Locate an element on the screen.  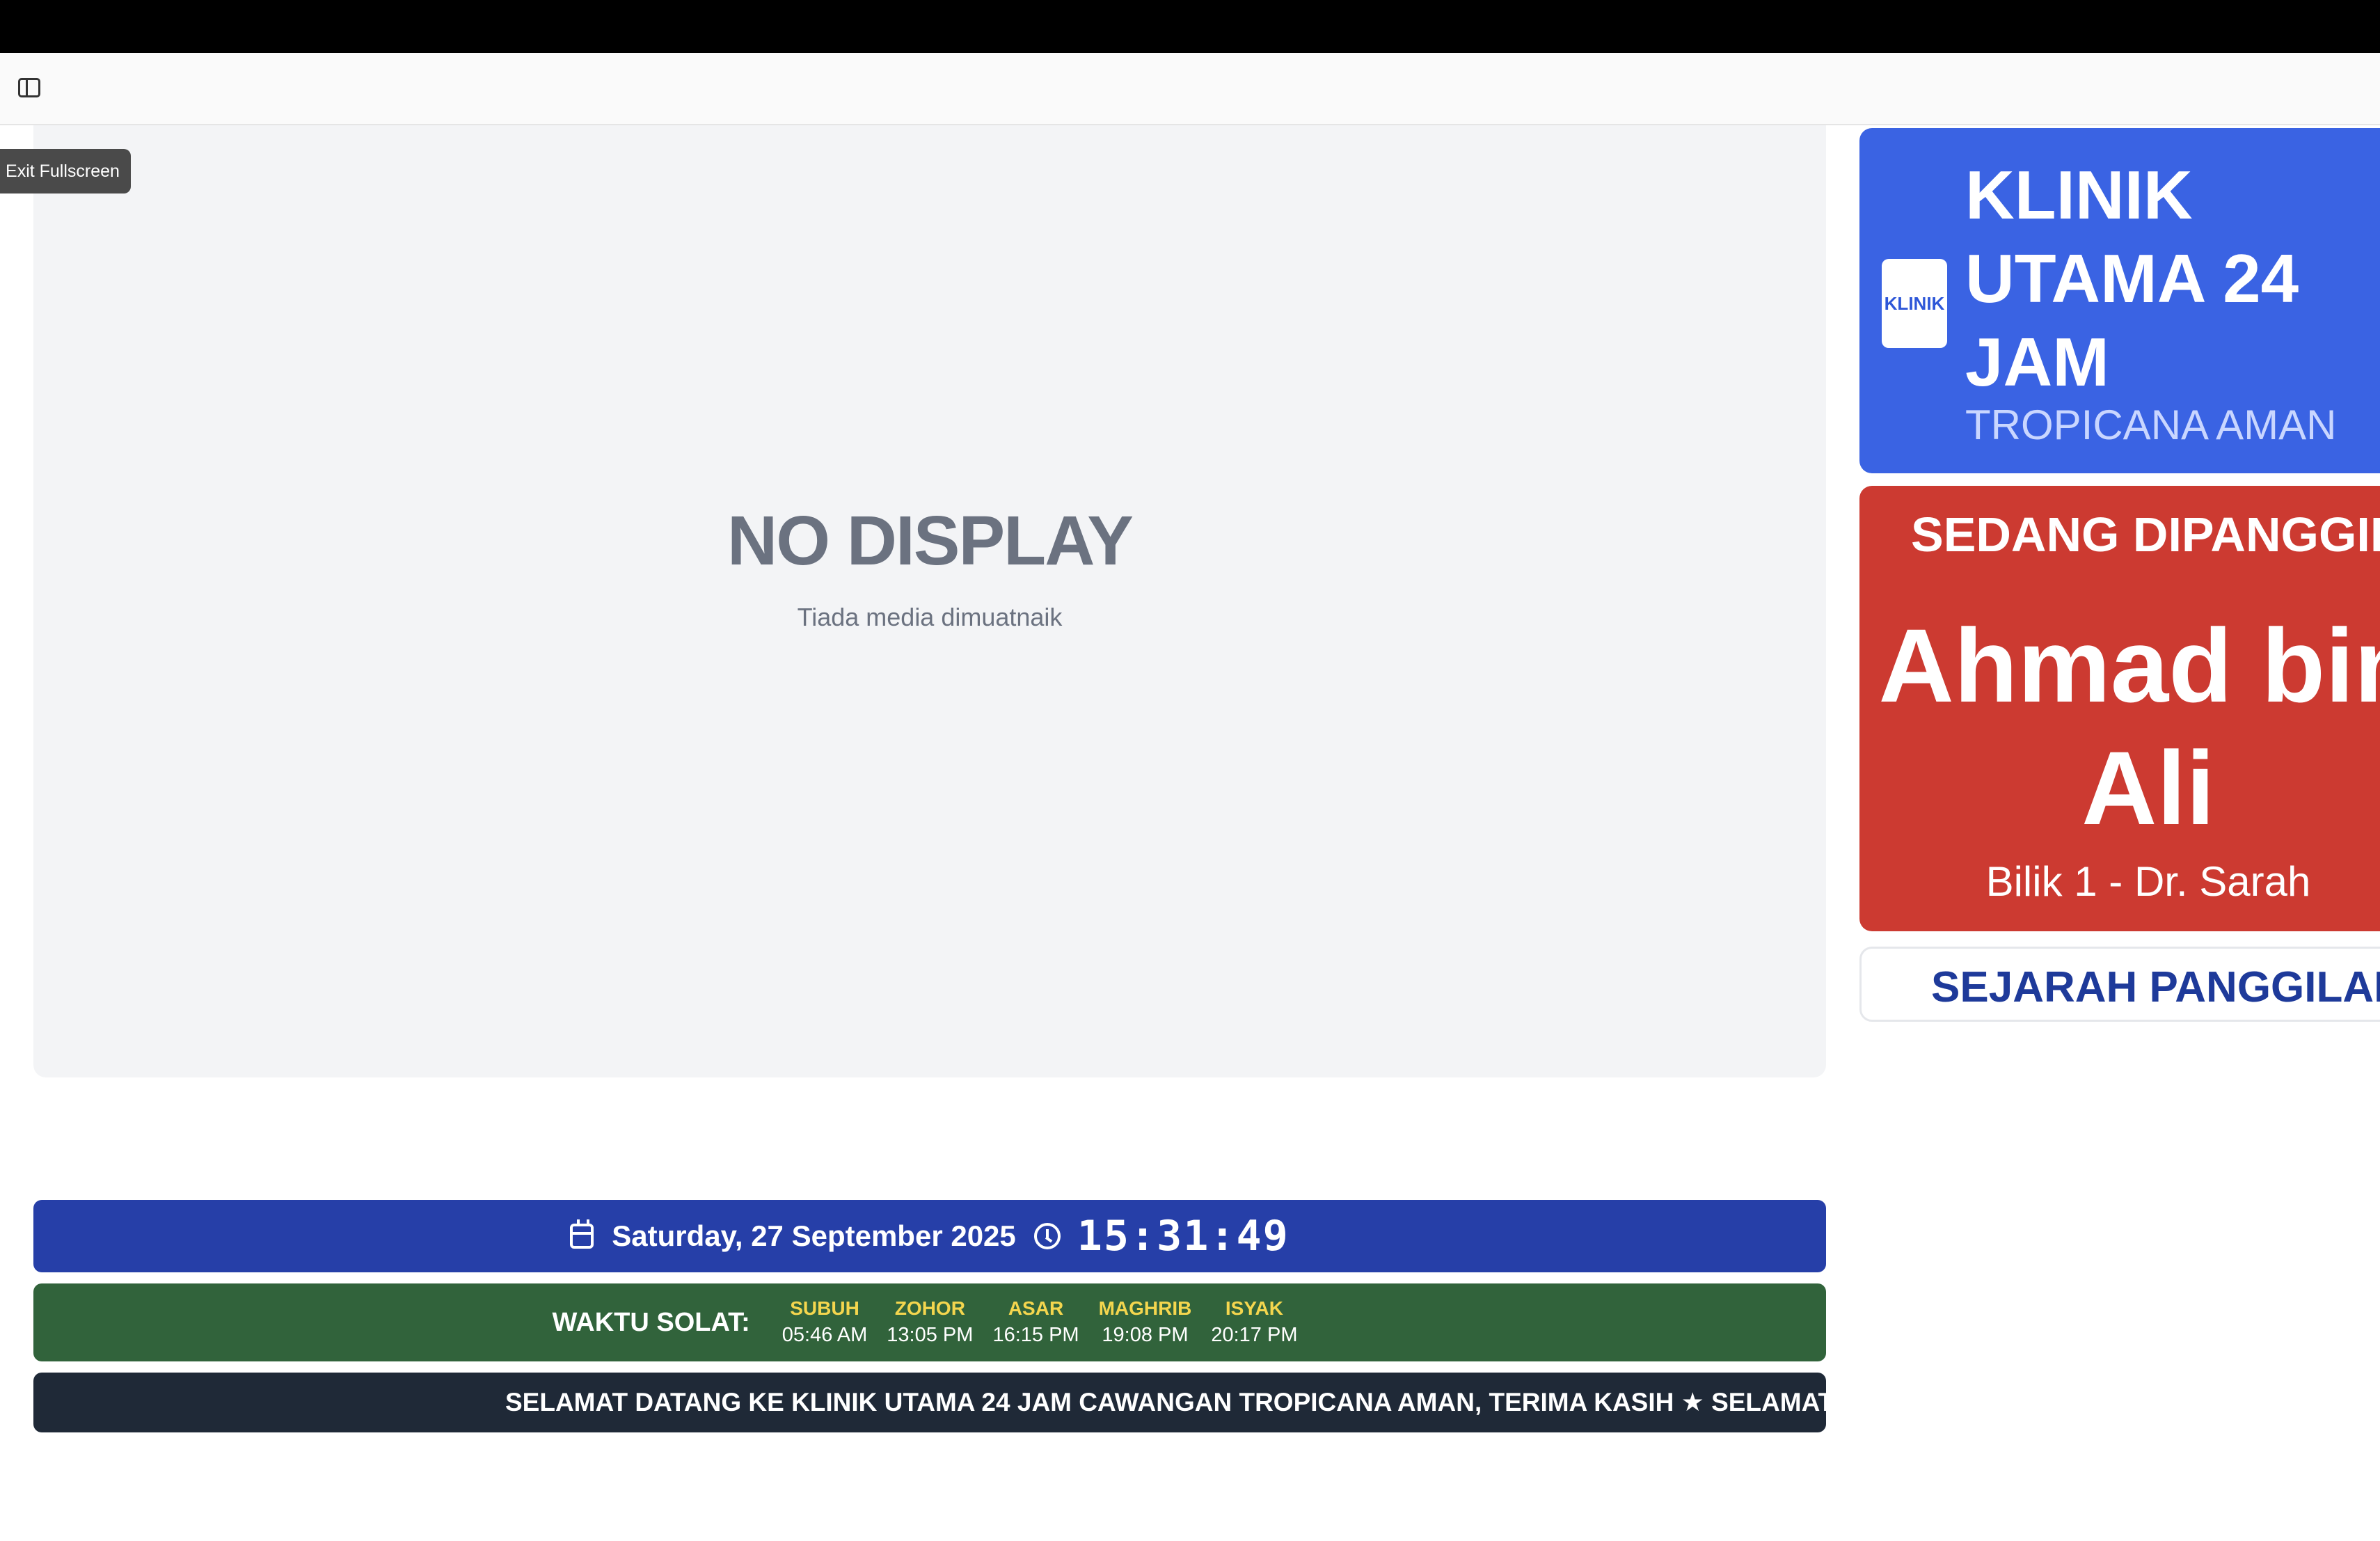
prayer-name: ZOHOR is located at coordinates (929, 1308).